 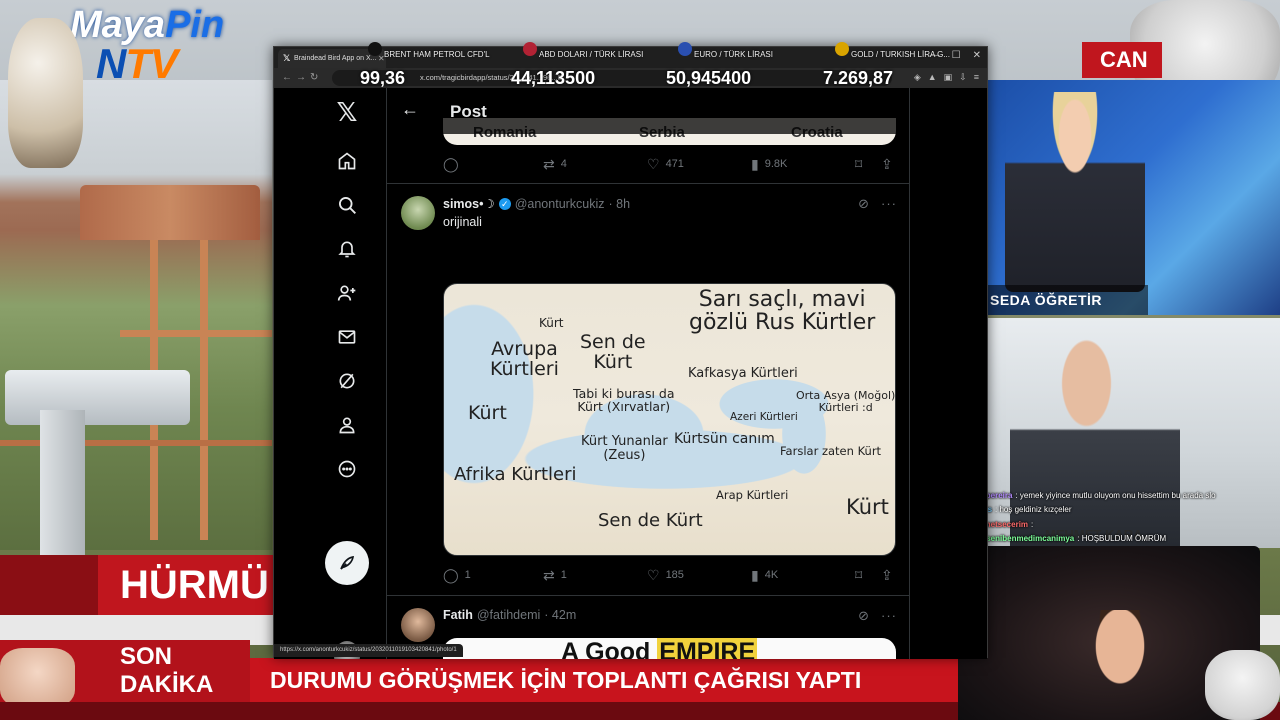 I want to click on oil-drop-icon, so click(x=375, y=49).